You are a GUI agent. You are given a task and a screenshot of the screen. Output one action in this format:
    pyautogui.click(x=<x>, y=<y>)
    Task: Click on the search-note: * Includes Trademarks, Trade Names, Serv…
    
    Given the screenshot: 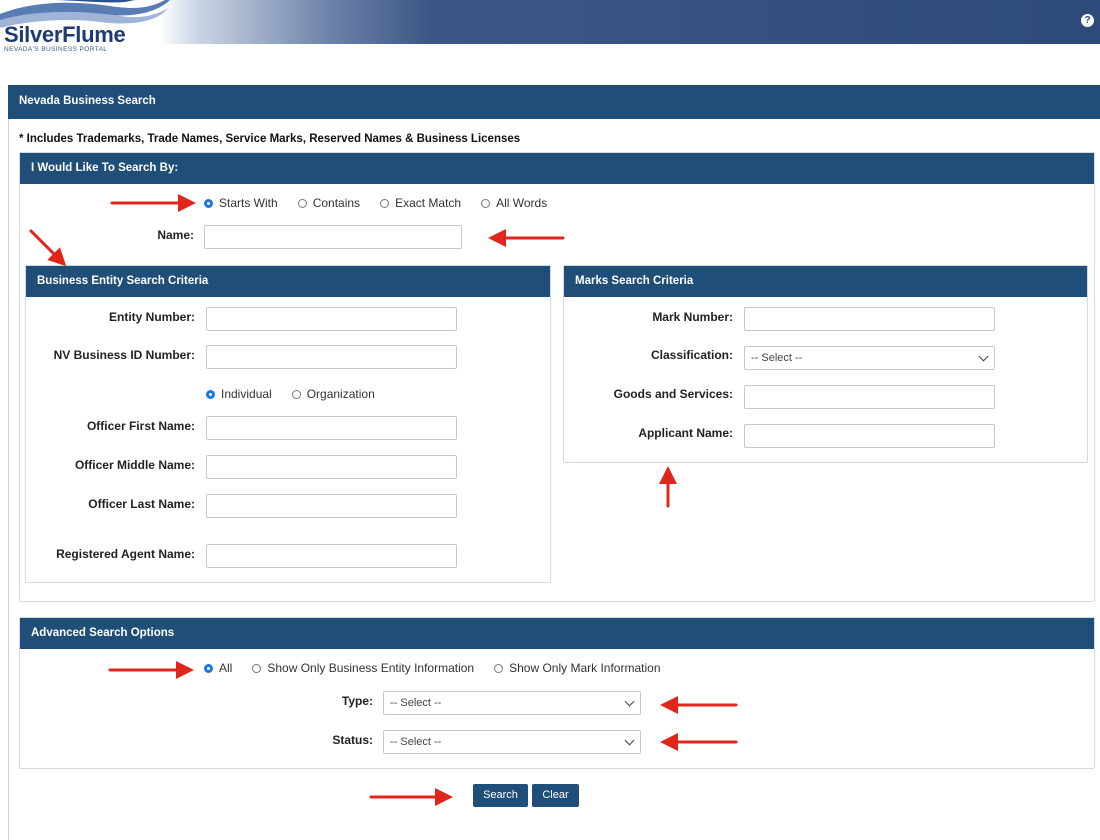 What is the action you would take?
    pyautogui.click(x=270, y=139)
    